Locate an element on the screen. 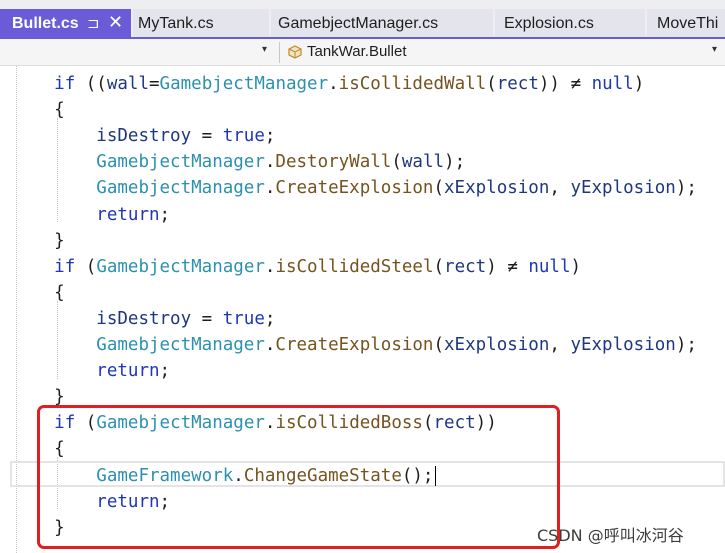 The width and height of the screenshot is (725, 553). type-dropdown-chevron-down-icon: ▾ is located at coordinates (714, 49).